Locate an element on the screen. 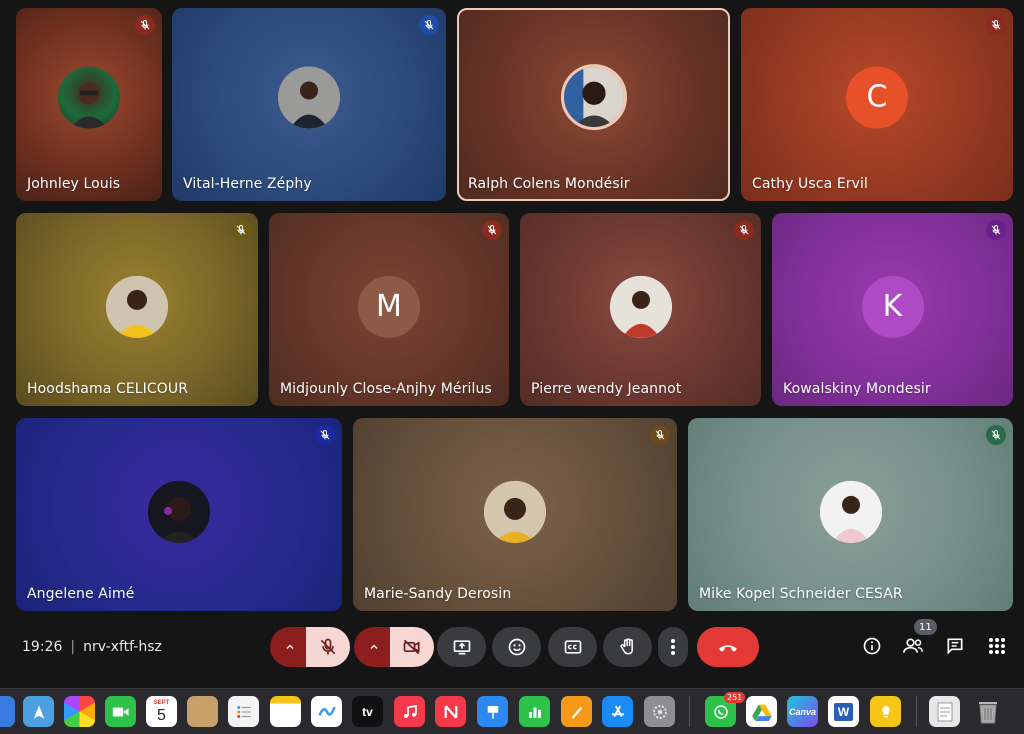 This screenshot has width=1024, height=734. participant-tile: K Kowalskiny Mondesir is located at coordinates (892, 309).